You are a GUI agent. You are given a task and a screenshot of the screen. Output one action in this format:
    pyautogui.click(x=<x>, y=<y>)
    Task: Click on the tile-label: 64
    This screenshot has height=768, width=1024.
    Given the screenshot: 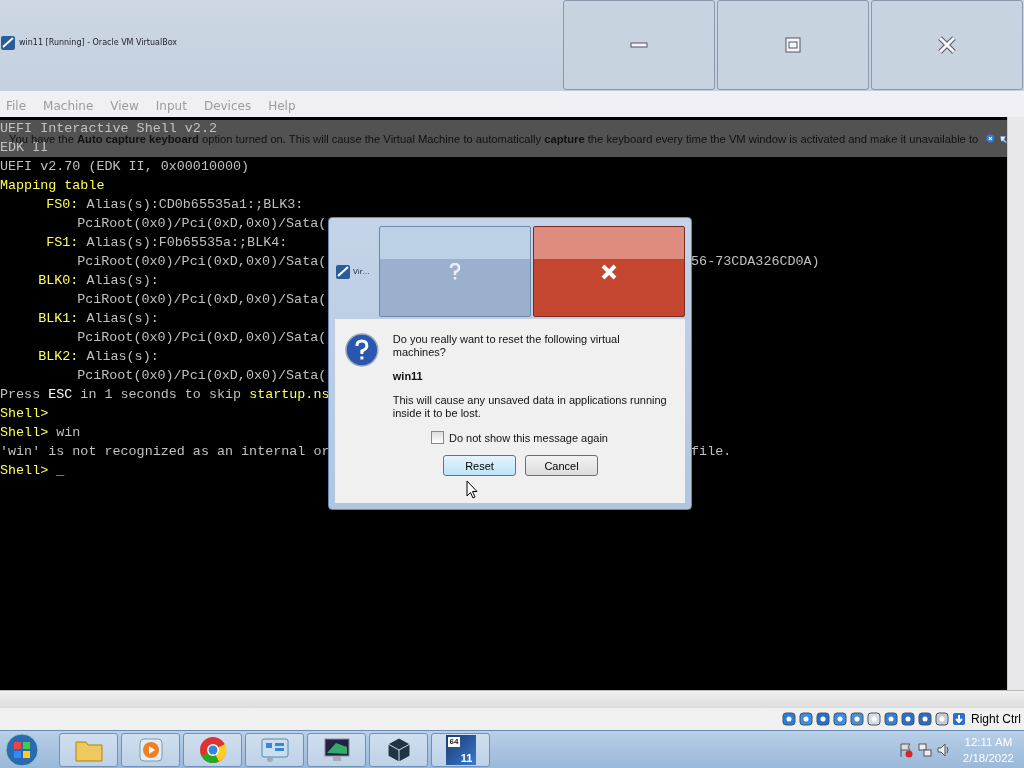 What is the action you would take?
    pyautogui.click(x=454, y=741)
    